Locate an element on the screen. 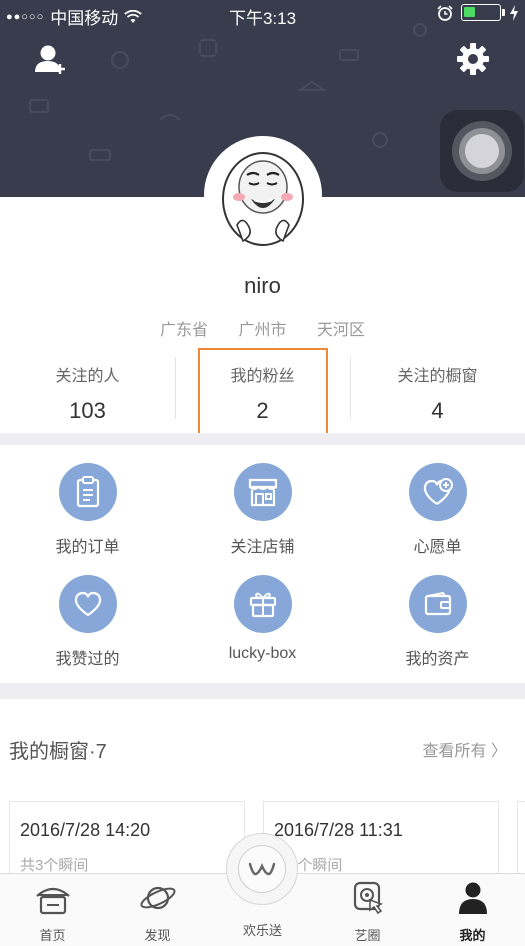 This screenshot has width=525, height=946. menu-liked: 我赞过的 is located at coordinates (87, 613).